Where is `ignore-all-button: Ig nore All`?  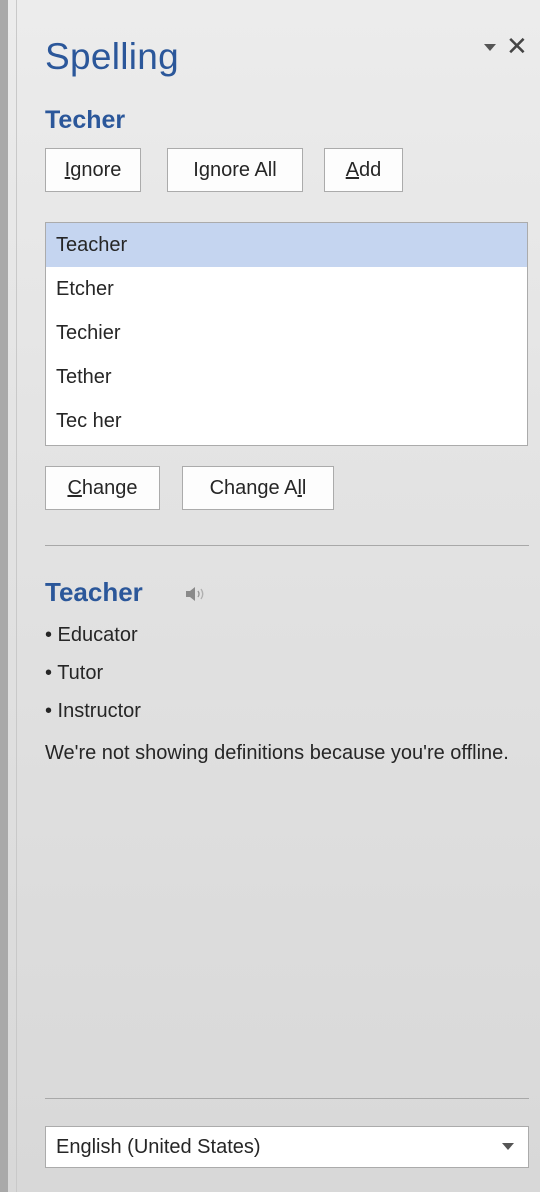
ignore-all-button: Ig nore All is located at coordinates (235, 170).